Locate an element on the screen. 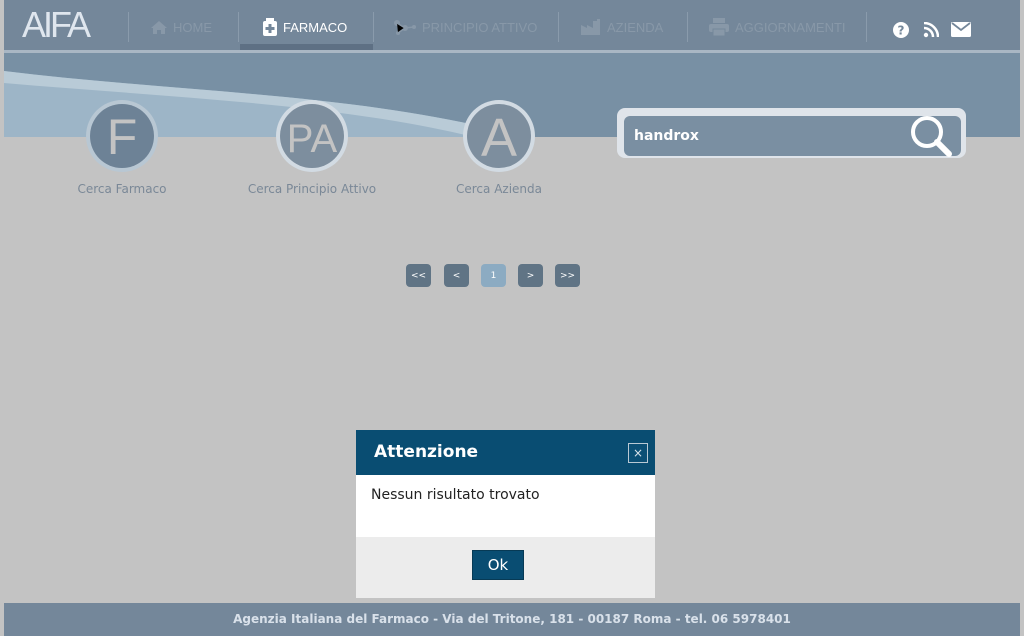 The width and height of the screenshot is (1024, 636). close-button: × is located at coordinates (638, 453).